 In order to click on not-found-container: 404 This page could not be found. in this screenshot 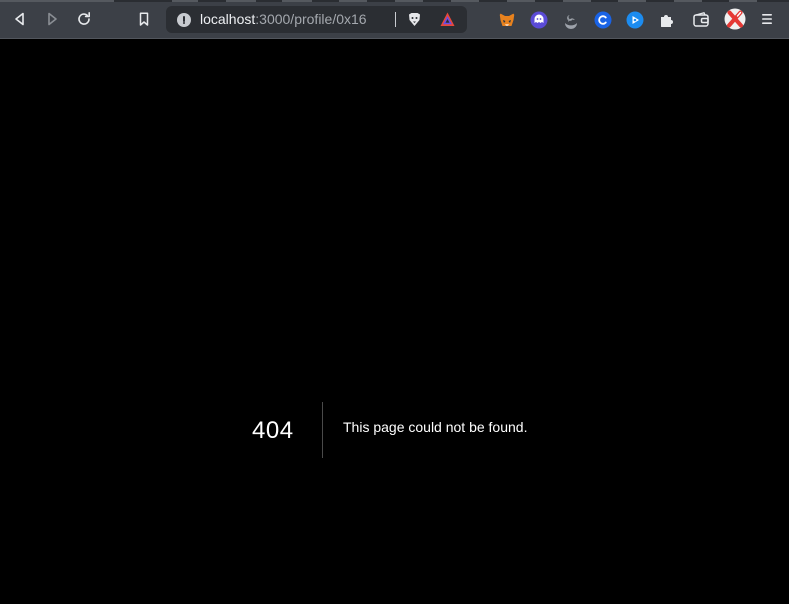, I will do `click(394, 430)`.